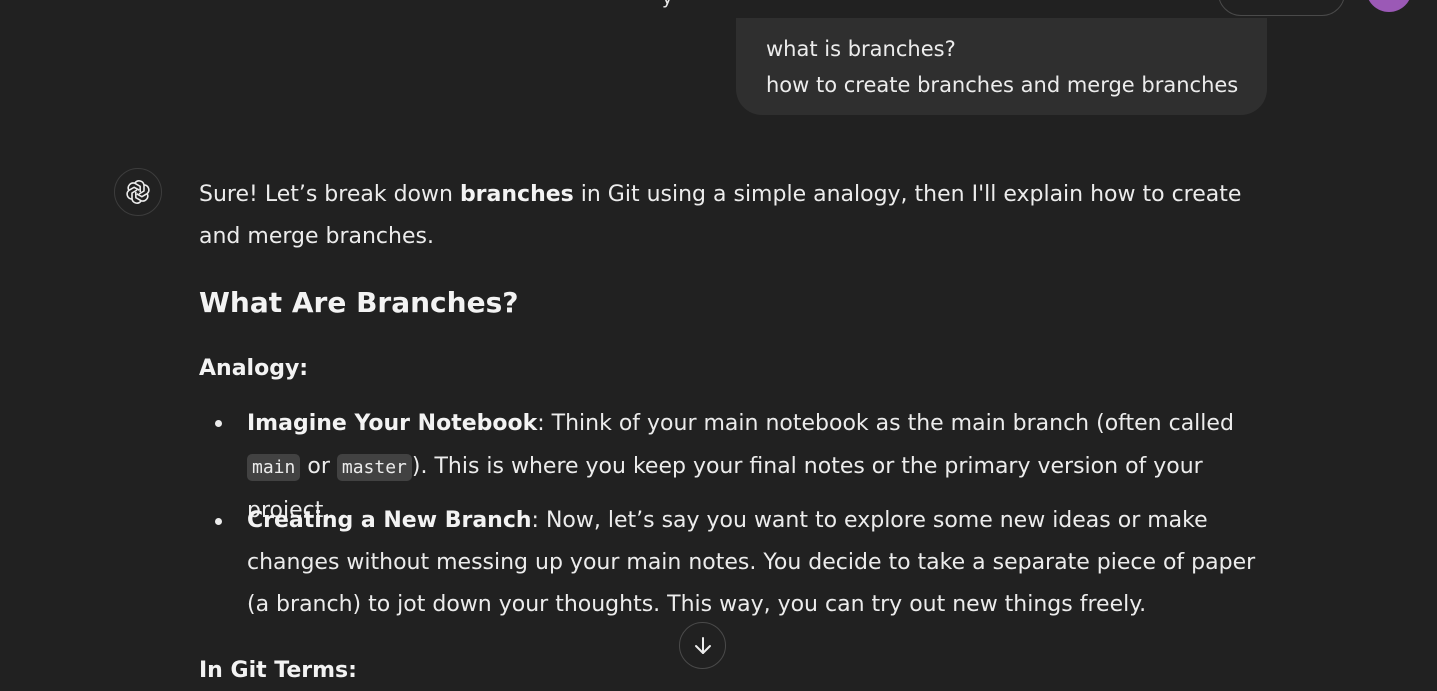  Describe the element at coordinates (374, 467) in the screenshot. I see `inline-code: master` at that location.